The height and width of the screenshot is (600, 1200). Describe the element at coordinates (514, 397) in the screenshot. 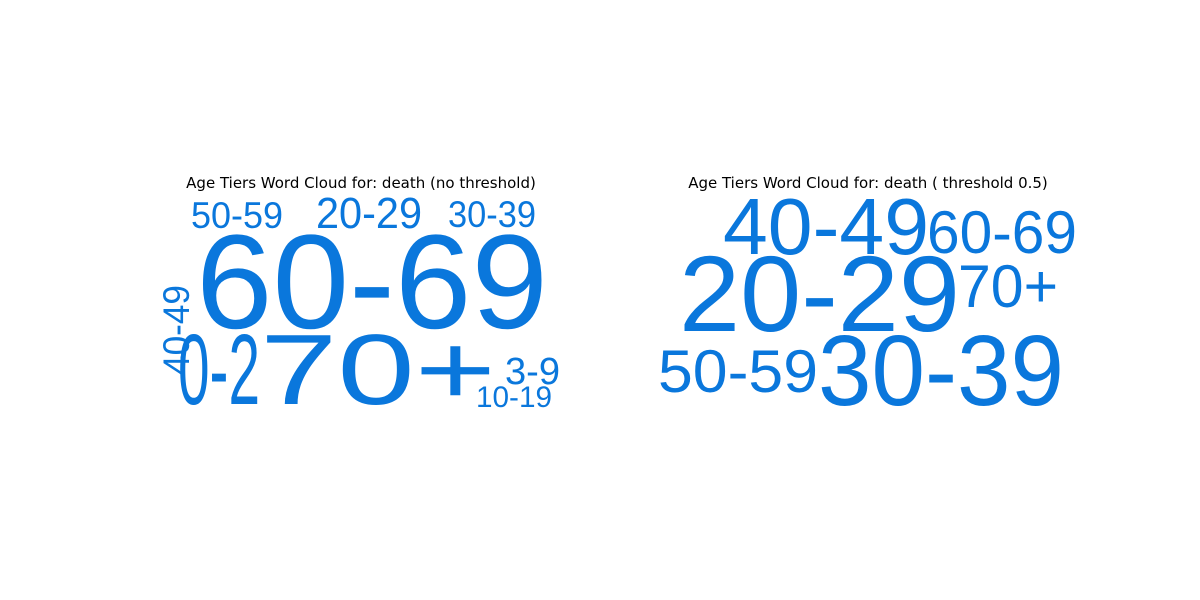

I see `word-10-19: 10-19` at that location.